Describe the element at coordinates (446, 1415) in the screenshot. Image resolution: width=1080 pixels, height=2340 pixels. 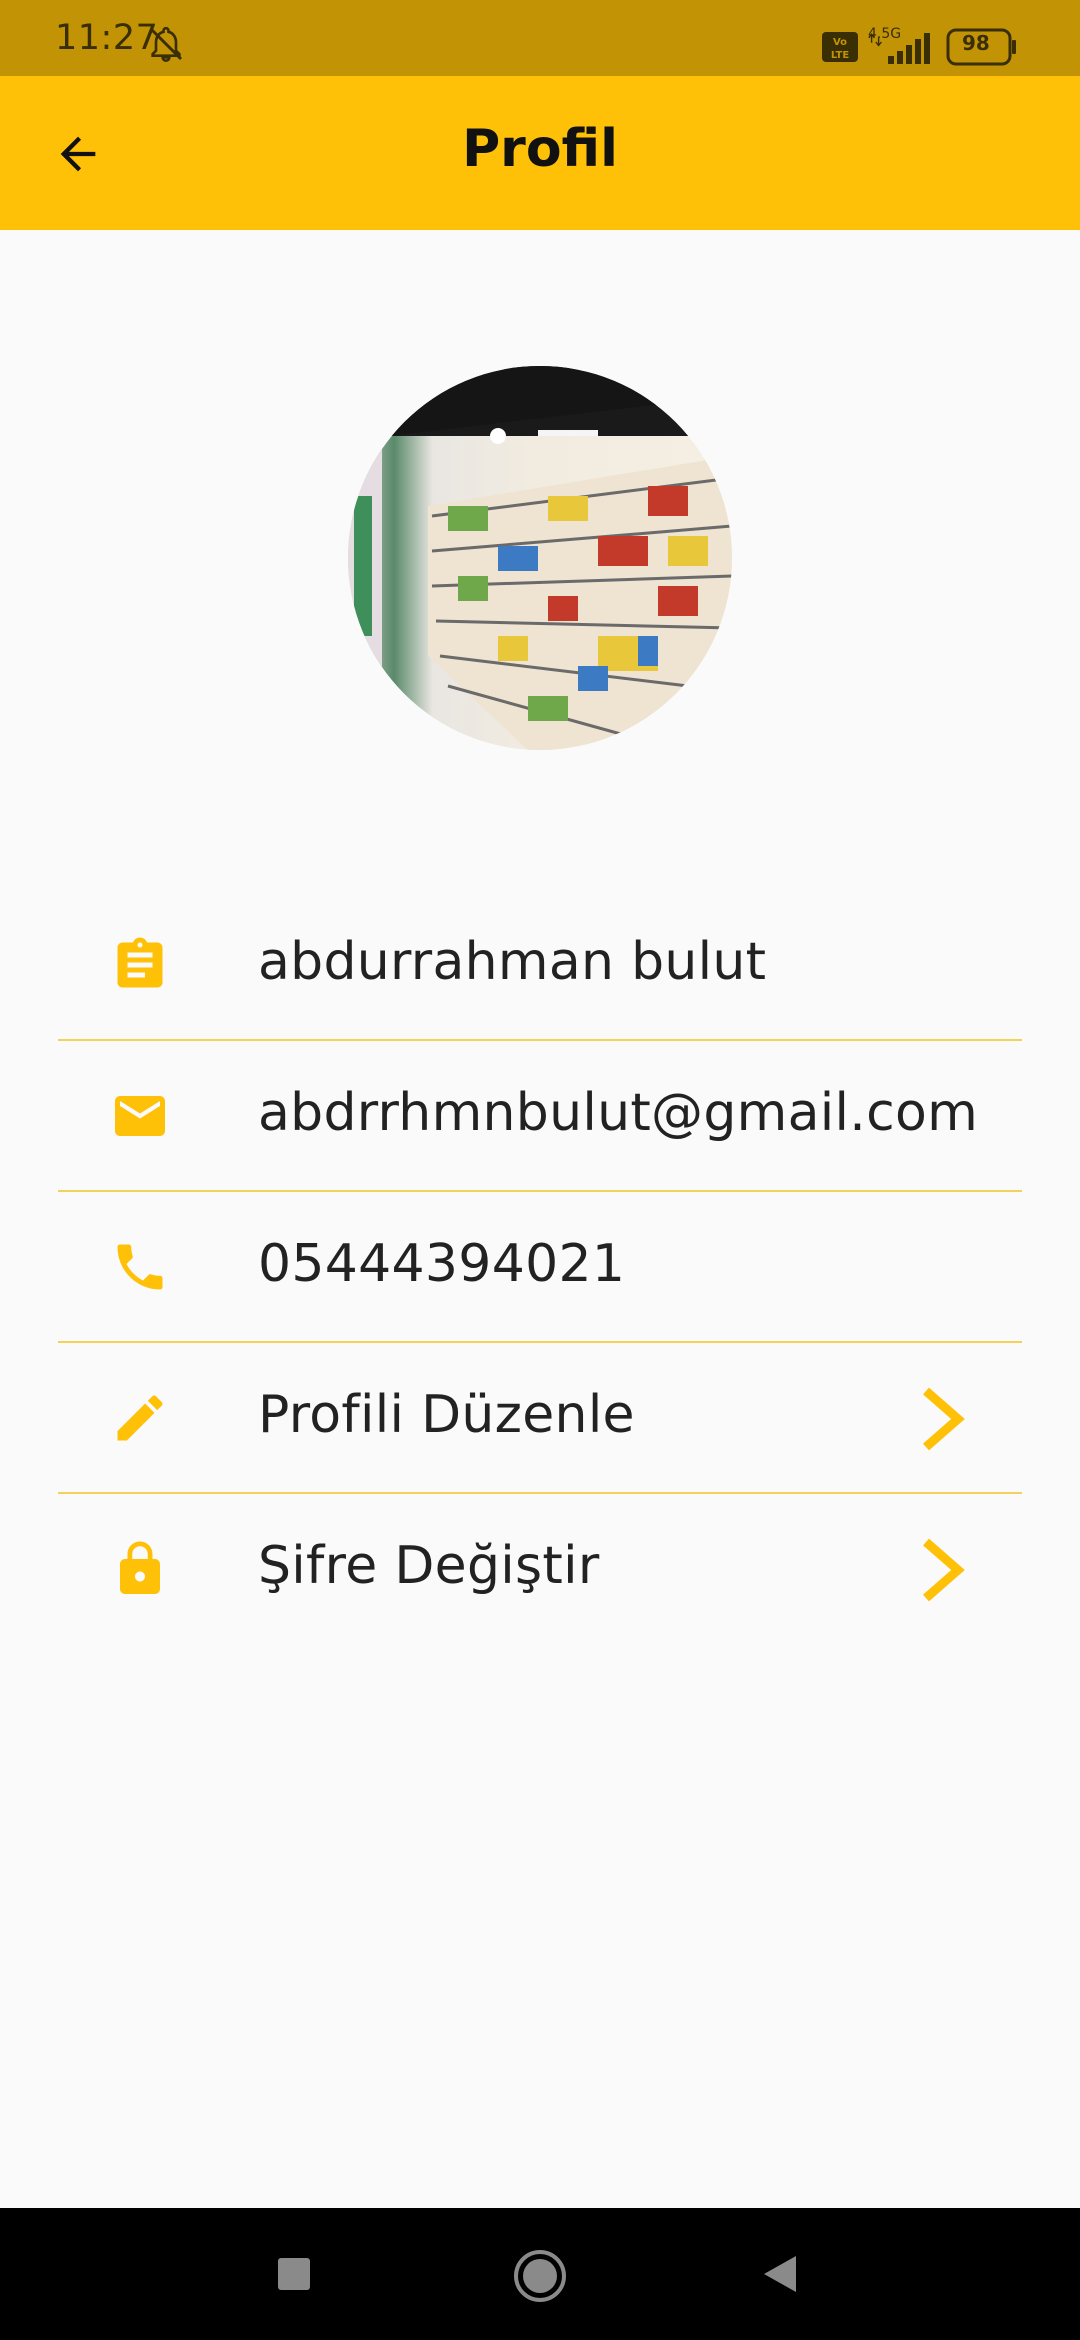
I see `edit-profile-label: Profili Düzenle` at that location.